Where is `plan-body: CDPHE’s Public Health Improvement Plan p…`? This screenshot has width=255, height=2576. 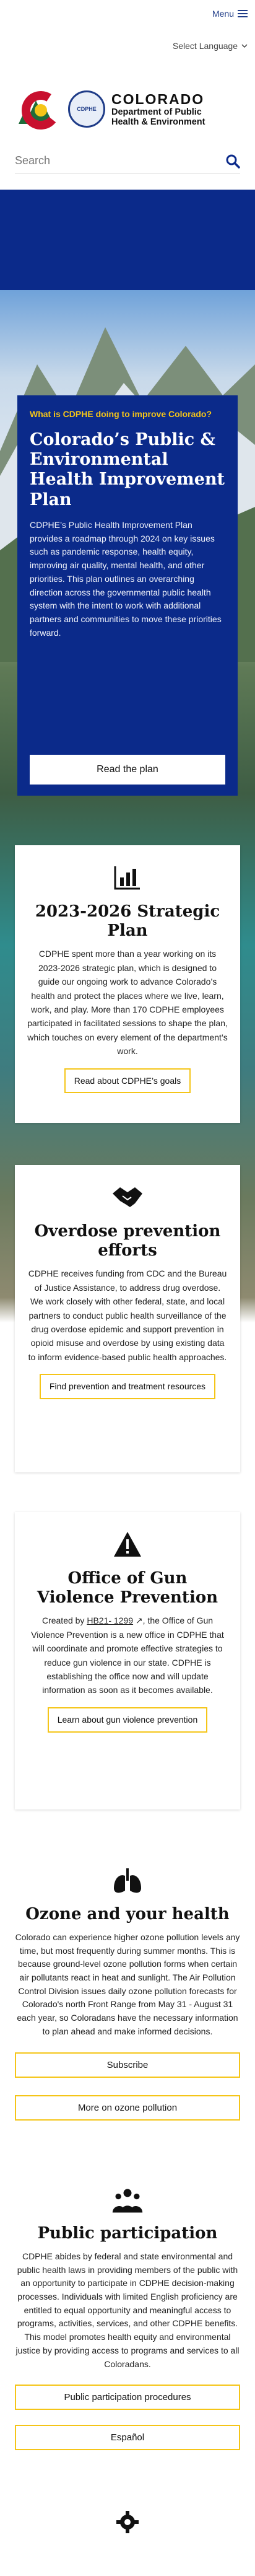 plan-body: CDPHE’s Public Health Improvement Plan p… is located at coordinates (126, 579).